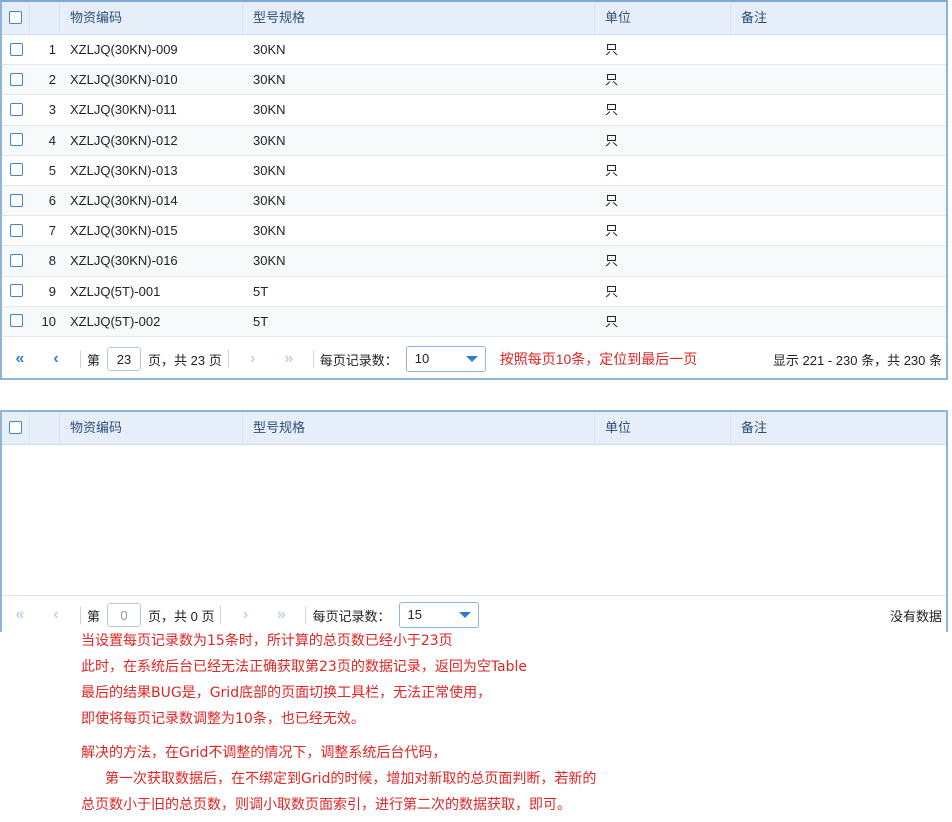 This screenshot has height=822, width=952. What do you see at coordinates (52, 49) in the screenshot?
I see `row-number: 1` at bounding box center [52, 49].